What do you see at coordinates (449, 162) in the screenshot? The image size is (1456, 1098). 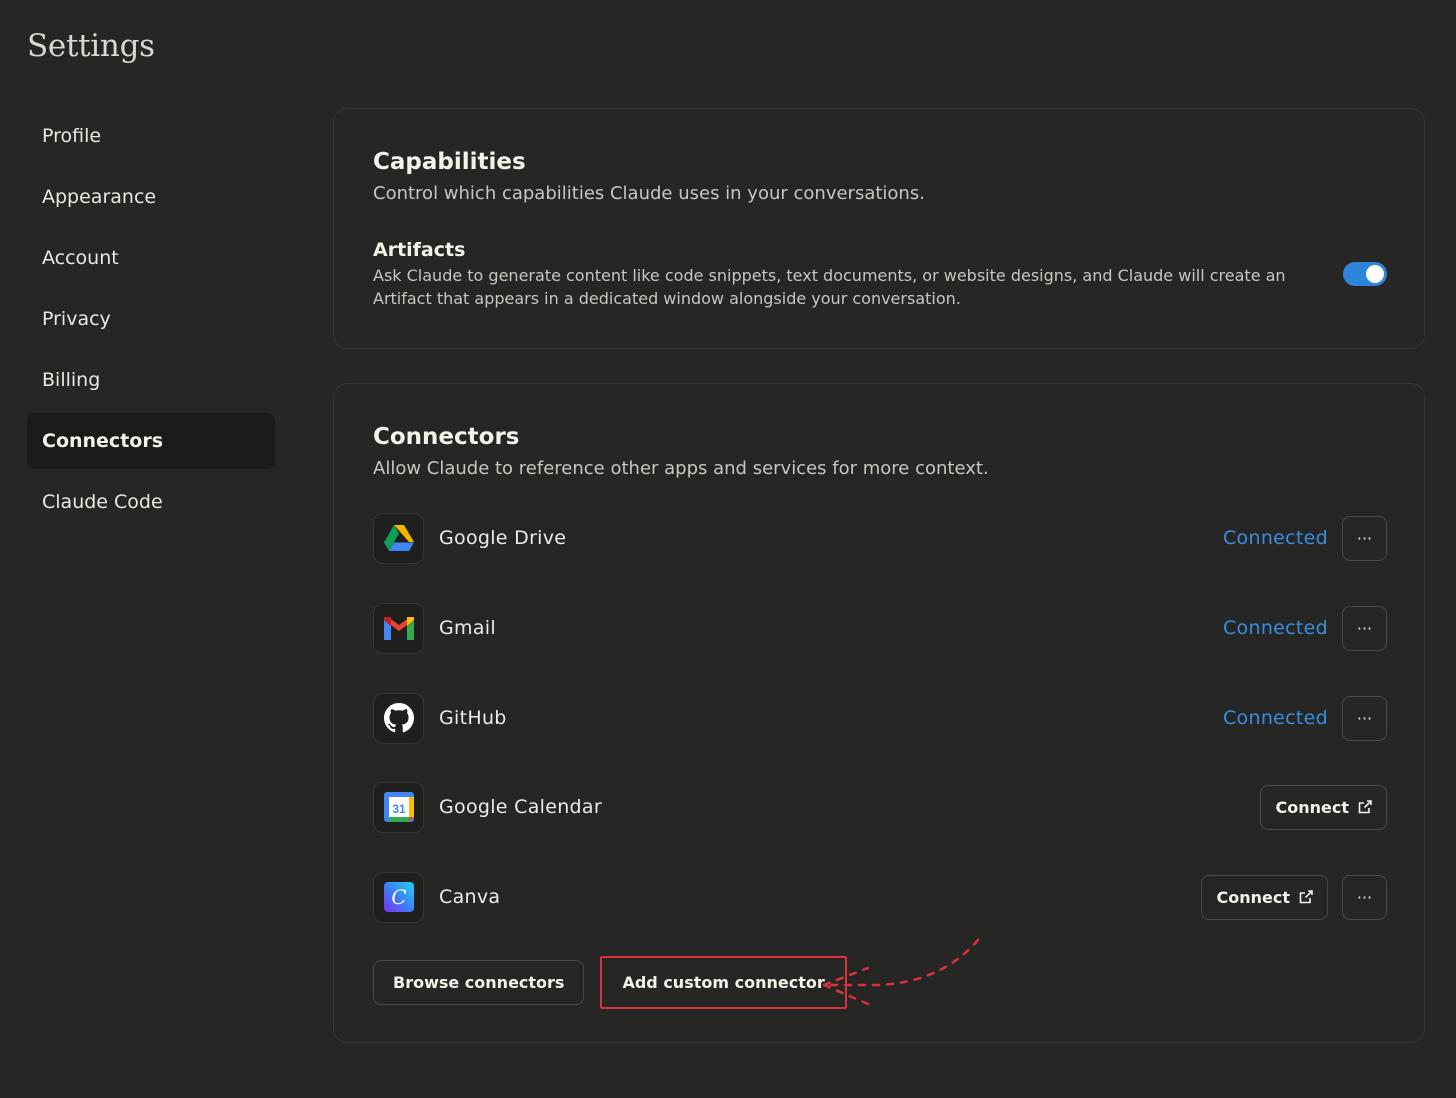 I see `capabilities-title: Capabilities` at bounding box center [449, 162].